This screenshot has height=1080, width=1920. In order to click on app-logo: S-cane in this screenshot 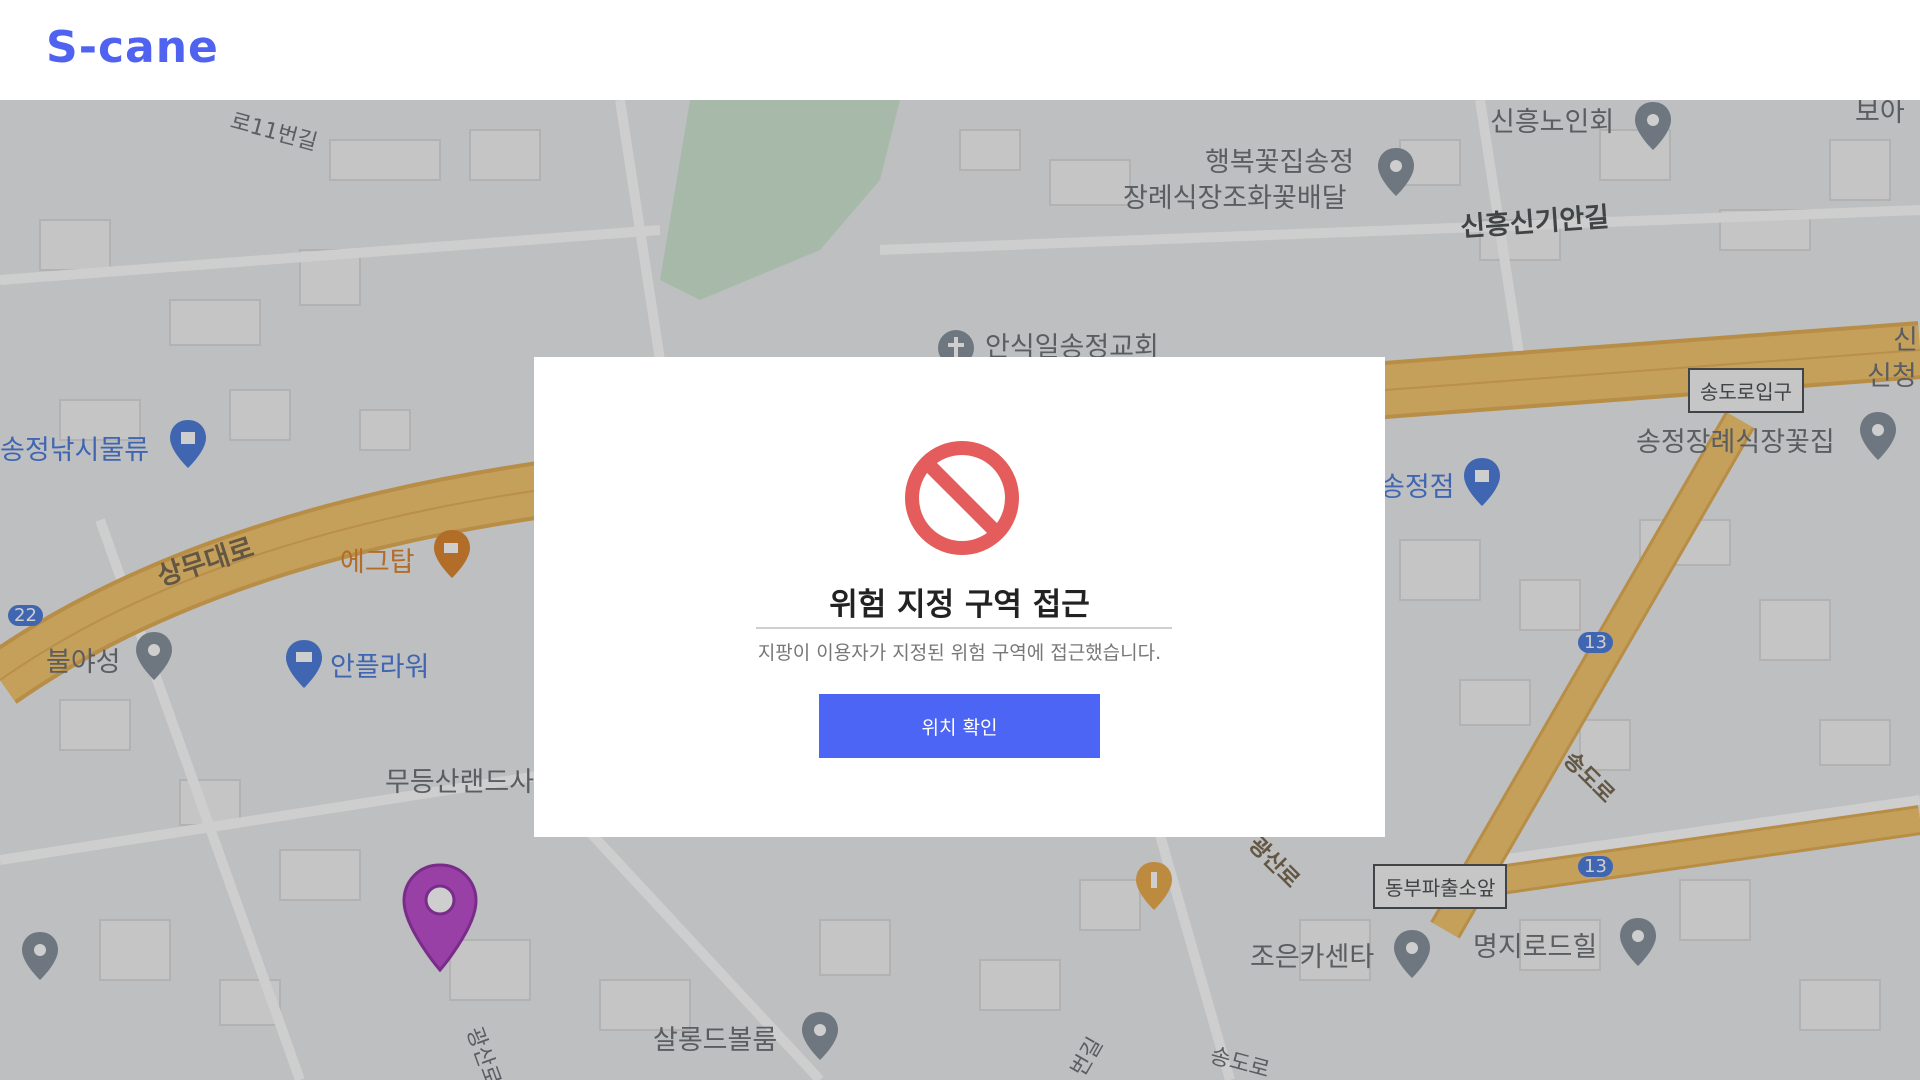, I will do `click(132, 47)`.